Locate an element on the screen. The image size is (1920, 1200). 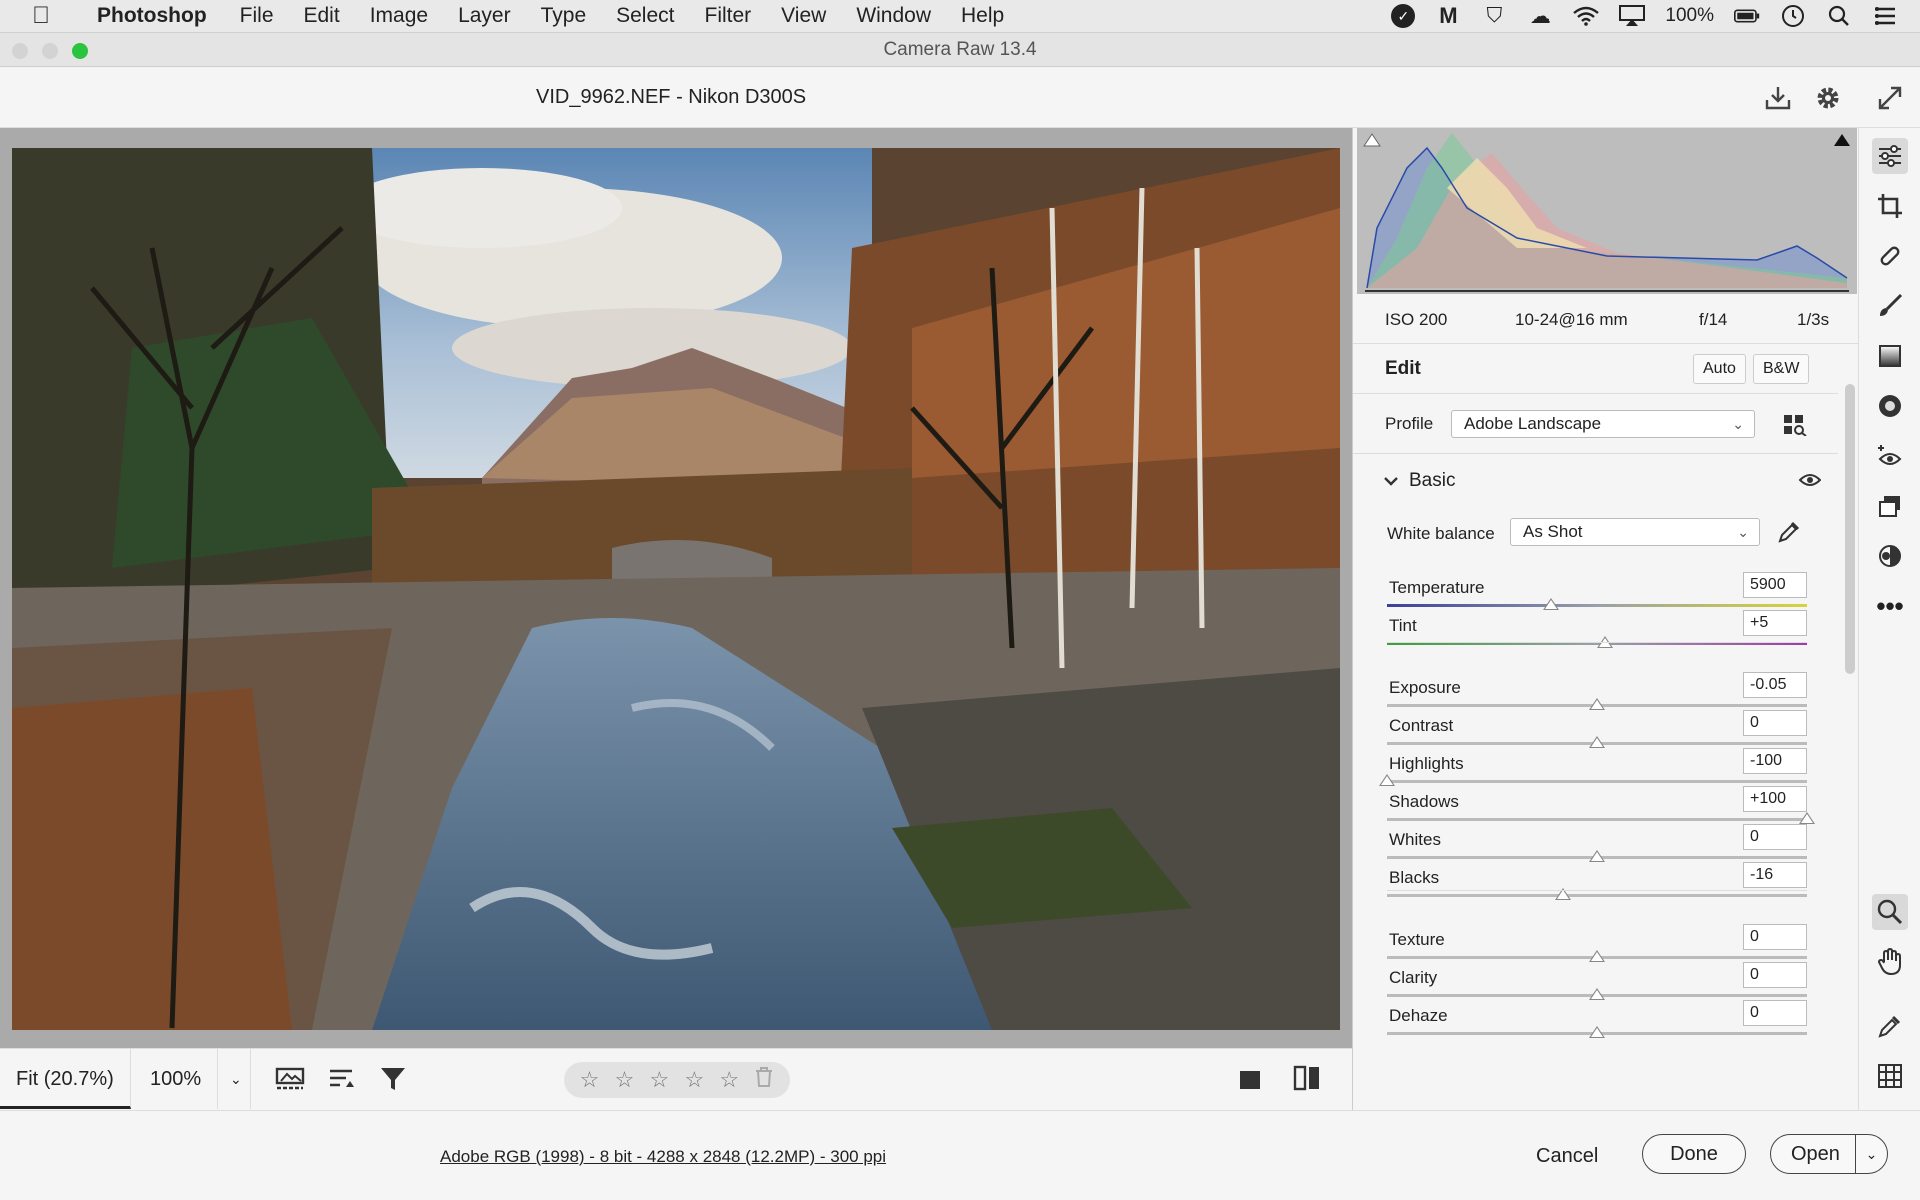
slider-value-field: +5 is located at coordinates (1775, 623).